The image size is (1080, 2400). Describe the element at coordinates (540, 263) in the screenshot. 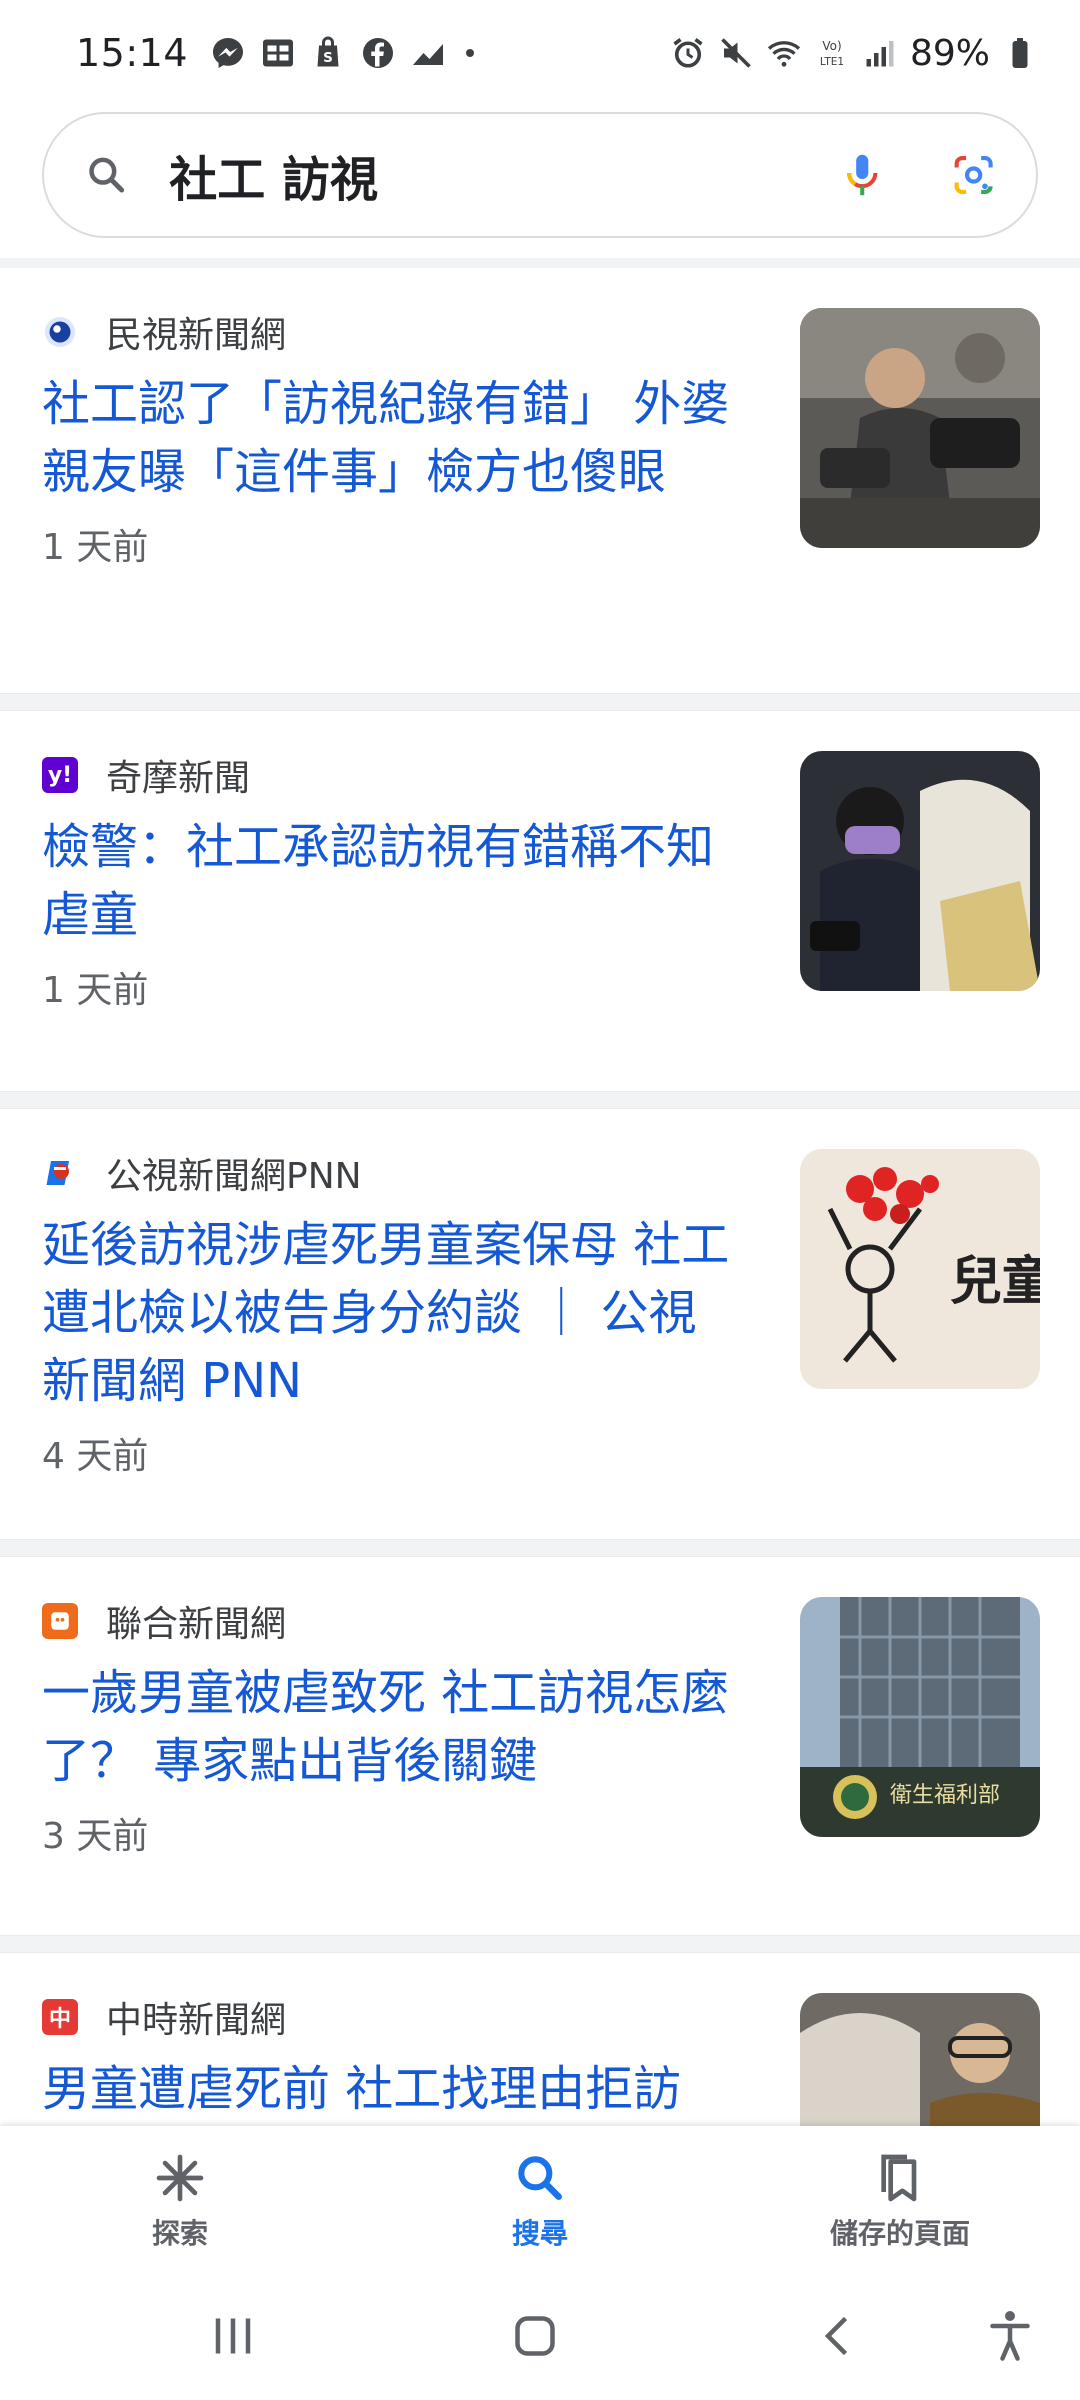

I see `top-divider` at that location.